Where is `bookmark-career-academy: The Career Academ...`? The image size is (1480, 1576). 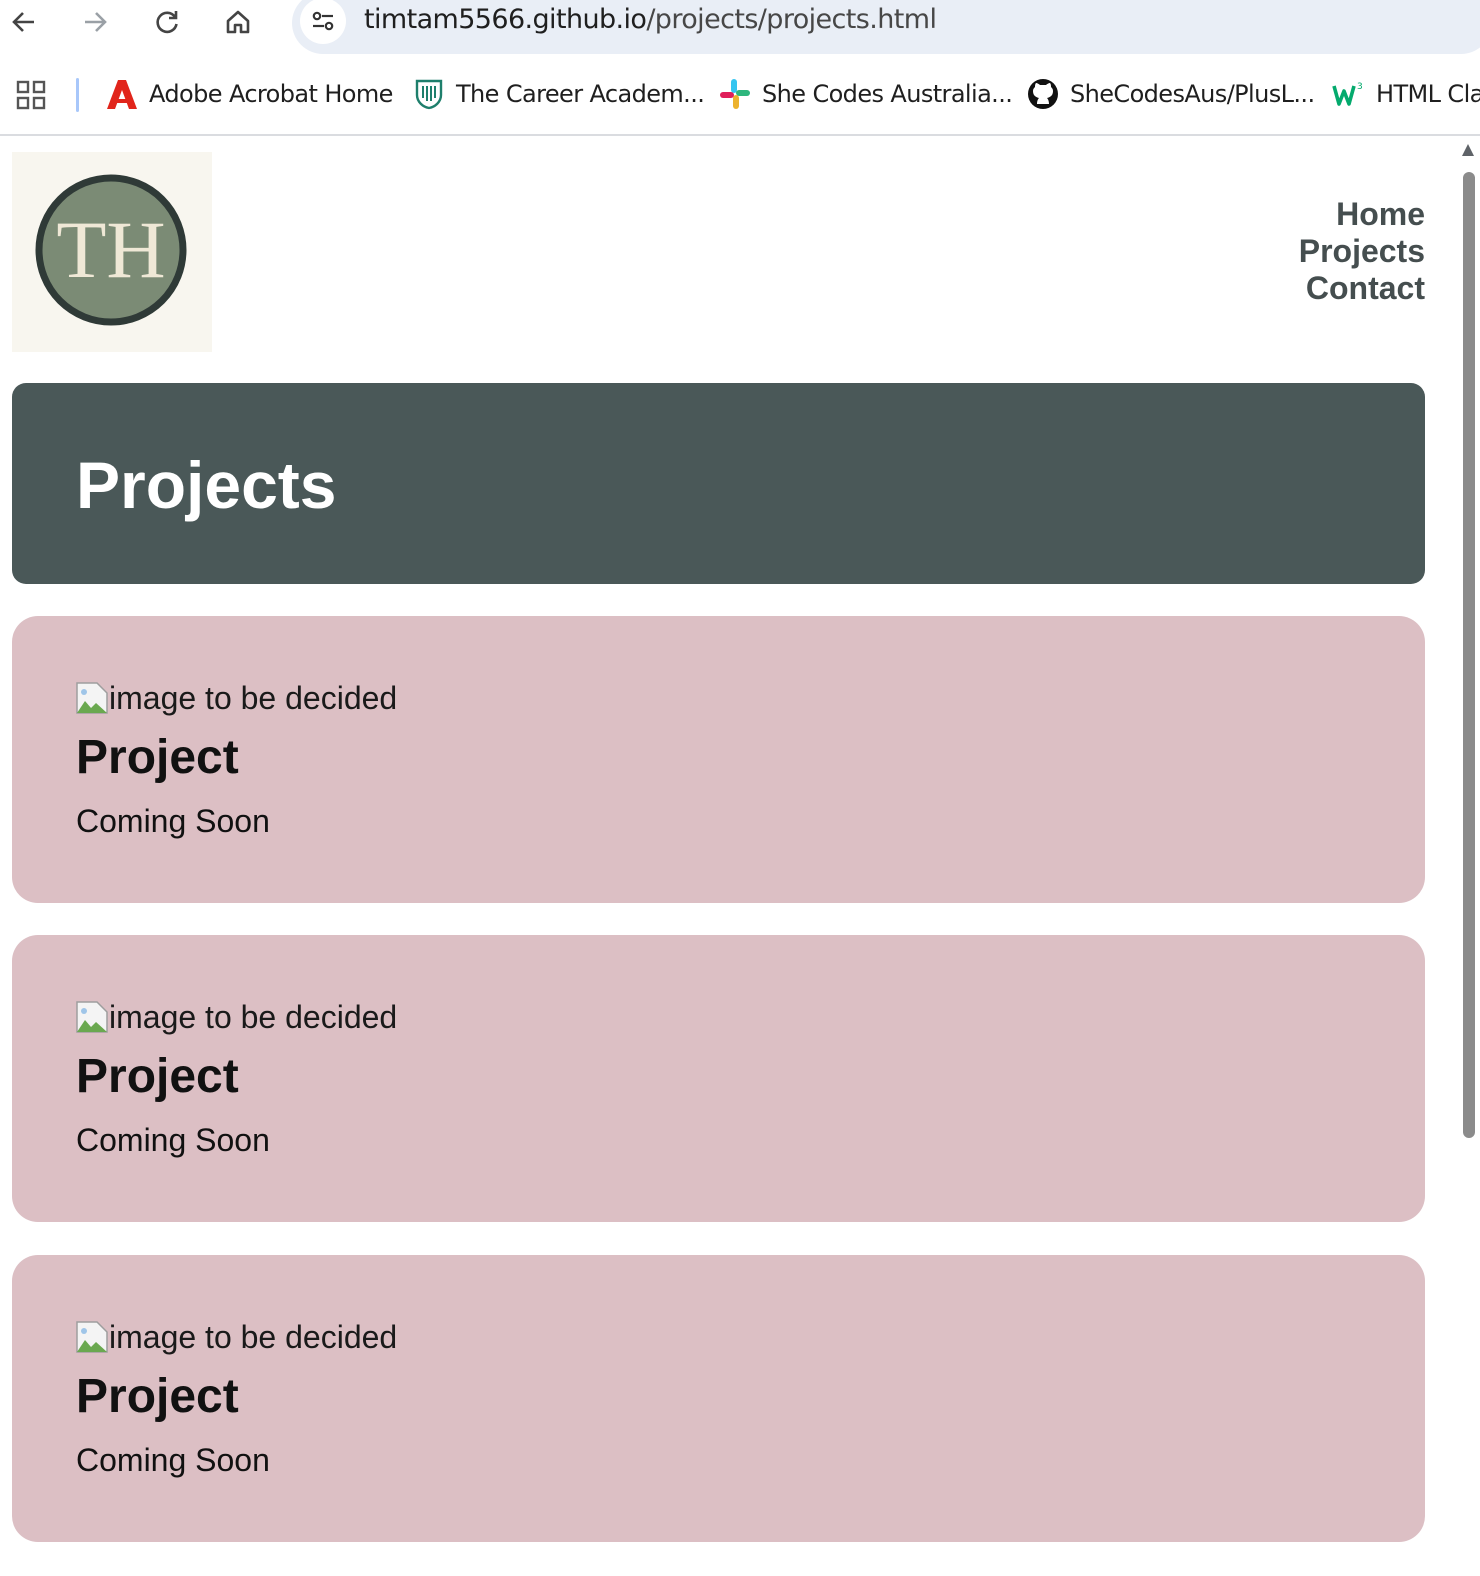
bookmark-career-academy: The Career Academ... is located at coordinates (558, 94).